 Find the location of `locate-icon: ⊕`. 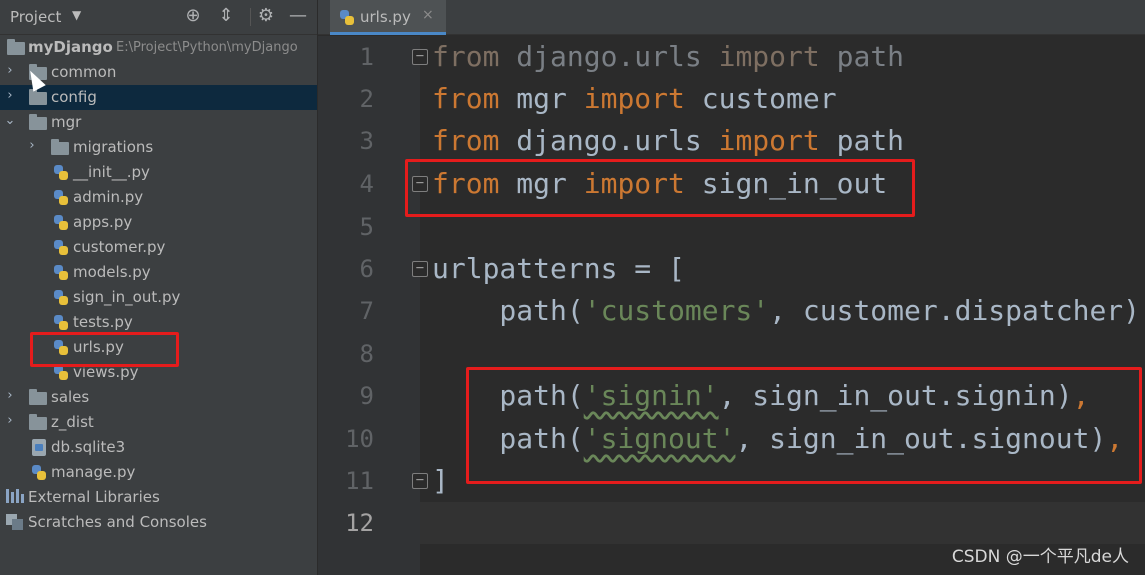

locate-icon: ⊕ is located at coordinates (193, 15).